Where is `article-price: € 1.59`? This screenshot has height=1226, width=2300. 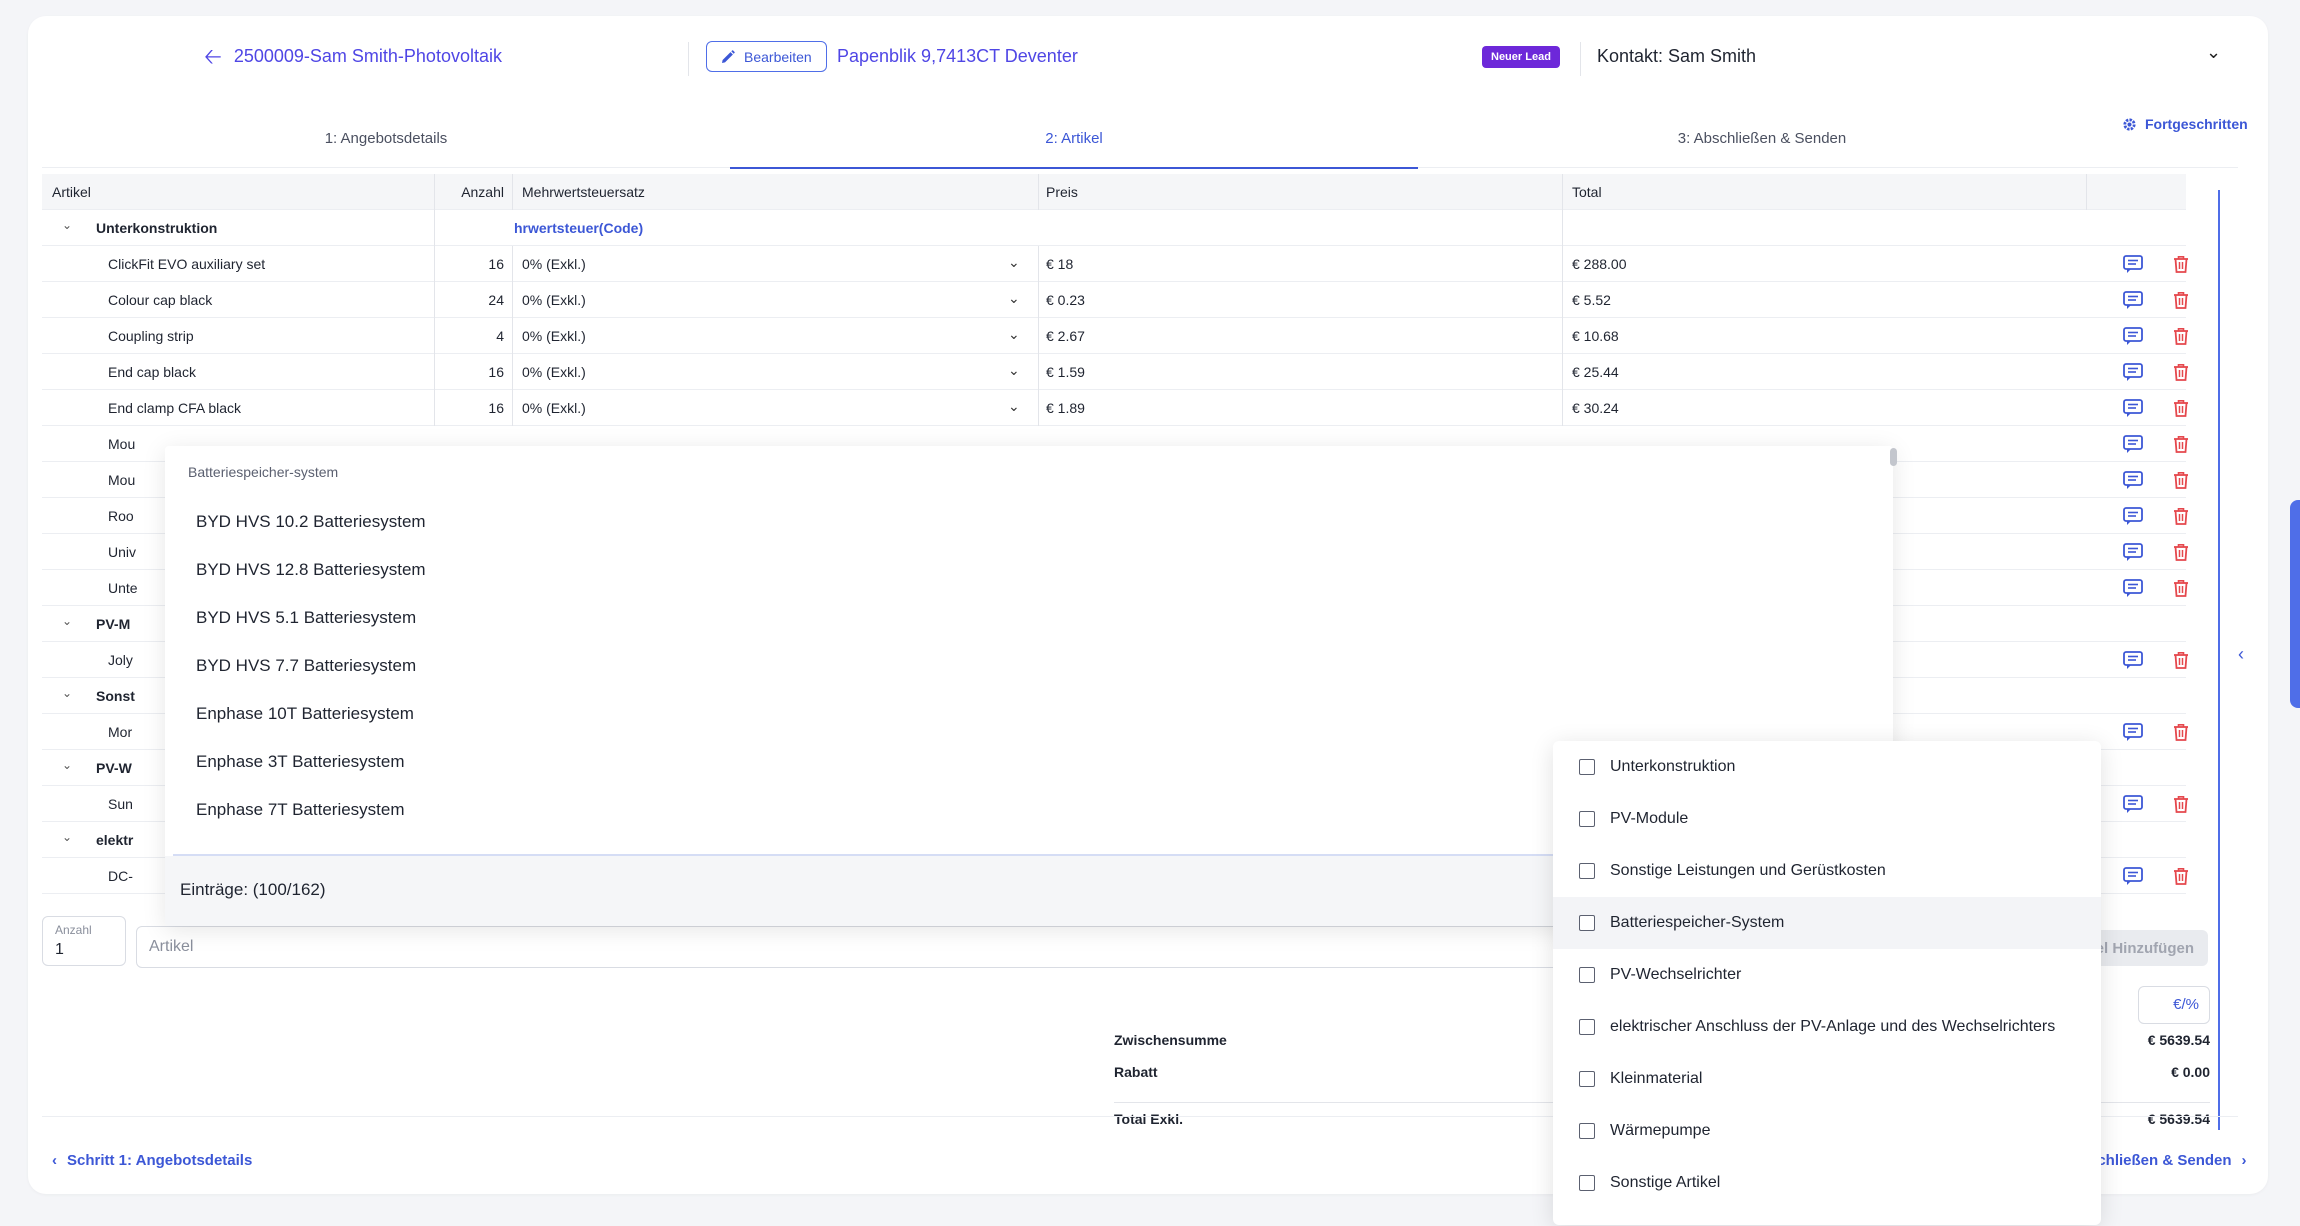
article-price: € 1.59 is located at coordinates (1065, 372).